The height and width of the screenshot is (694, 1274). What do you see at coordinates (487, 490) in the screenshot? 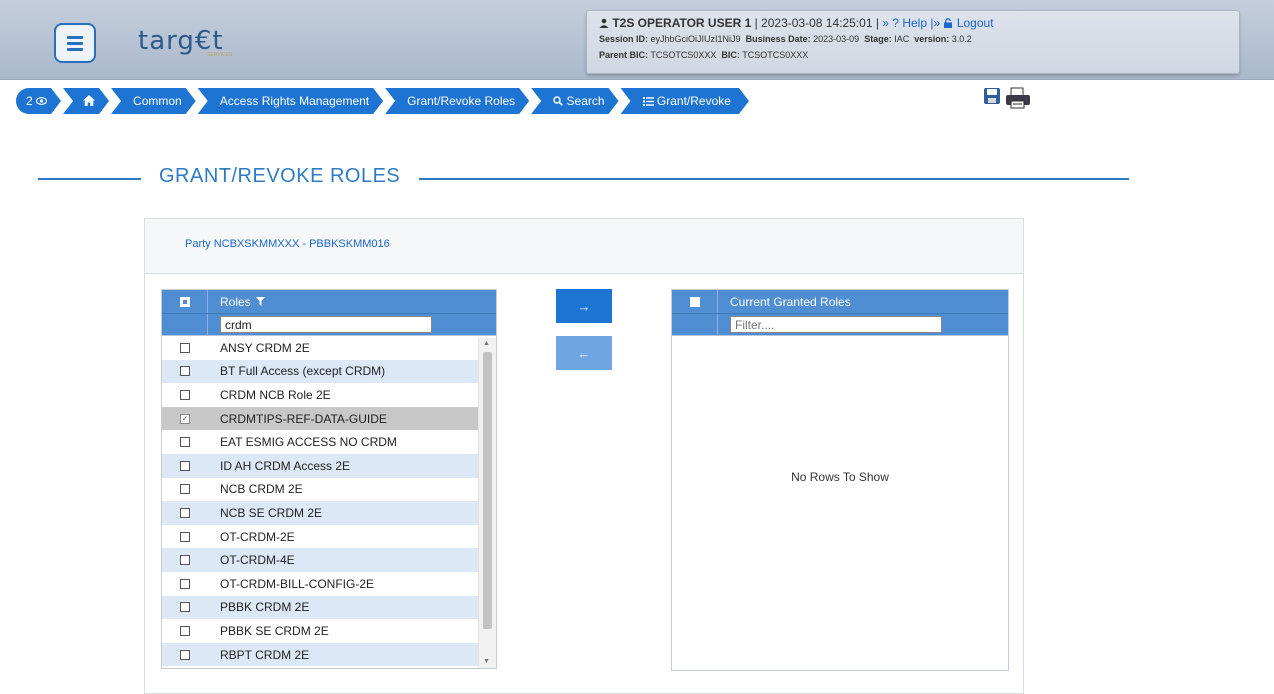
I see `scroll-thumb` at bounding box center [487, 490].